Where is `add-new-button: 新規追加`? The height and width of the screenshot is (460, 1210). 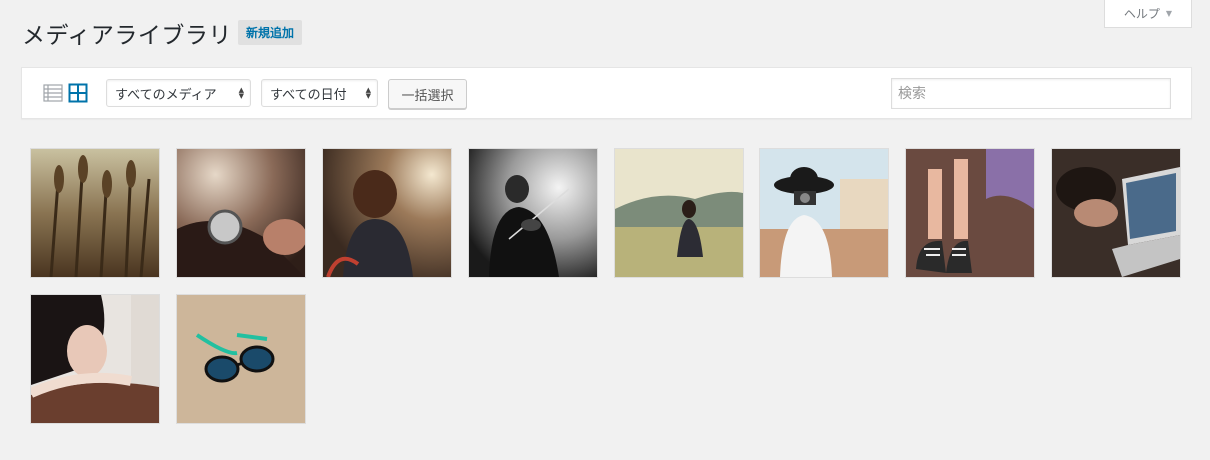
add-new-button: 新規追加 is located at coordinates (270, 32).